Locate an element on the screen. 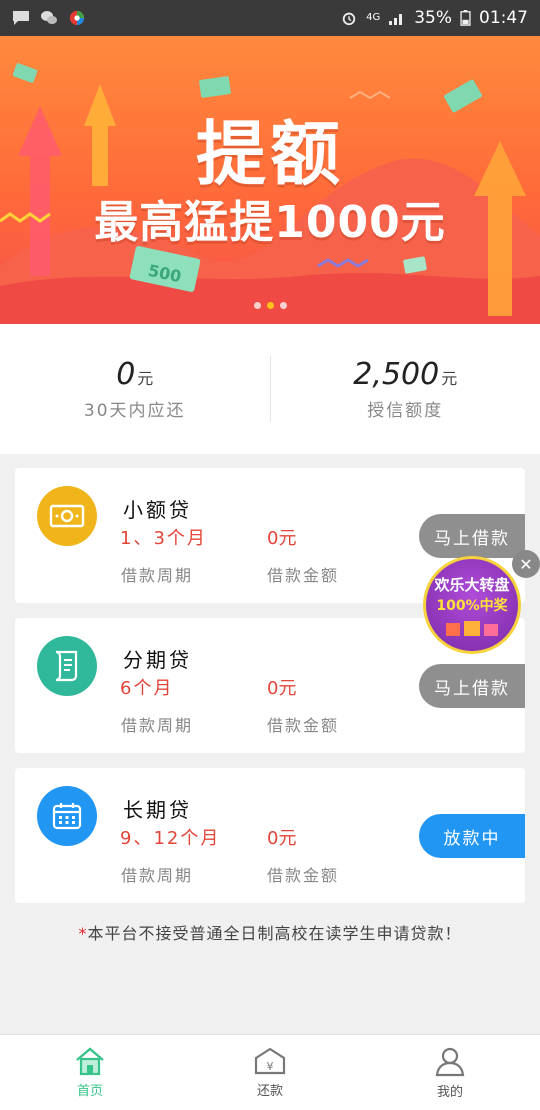 This screenshot has height=1110, width=540. battery-percent: 35% is located at coordinates (433, 18).